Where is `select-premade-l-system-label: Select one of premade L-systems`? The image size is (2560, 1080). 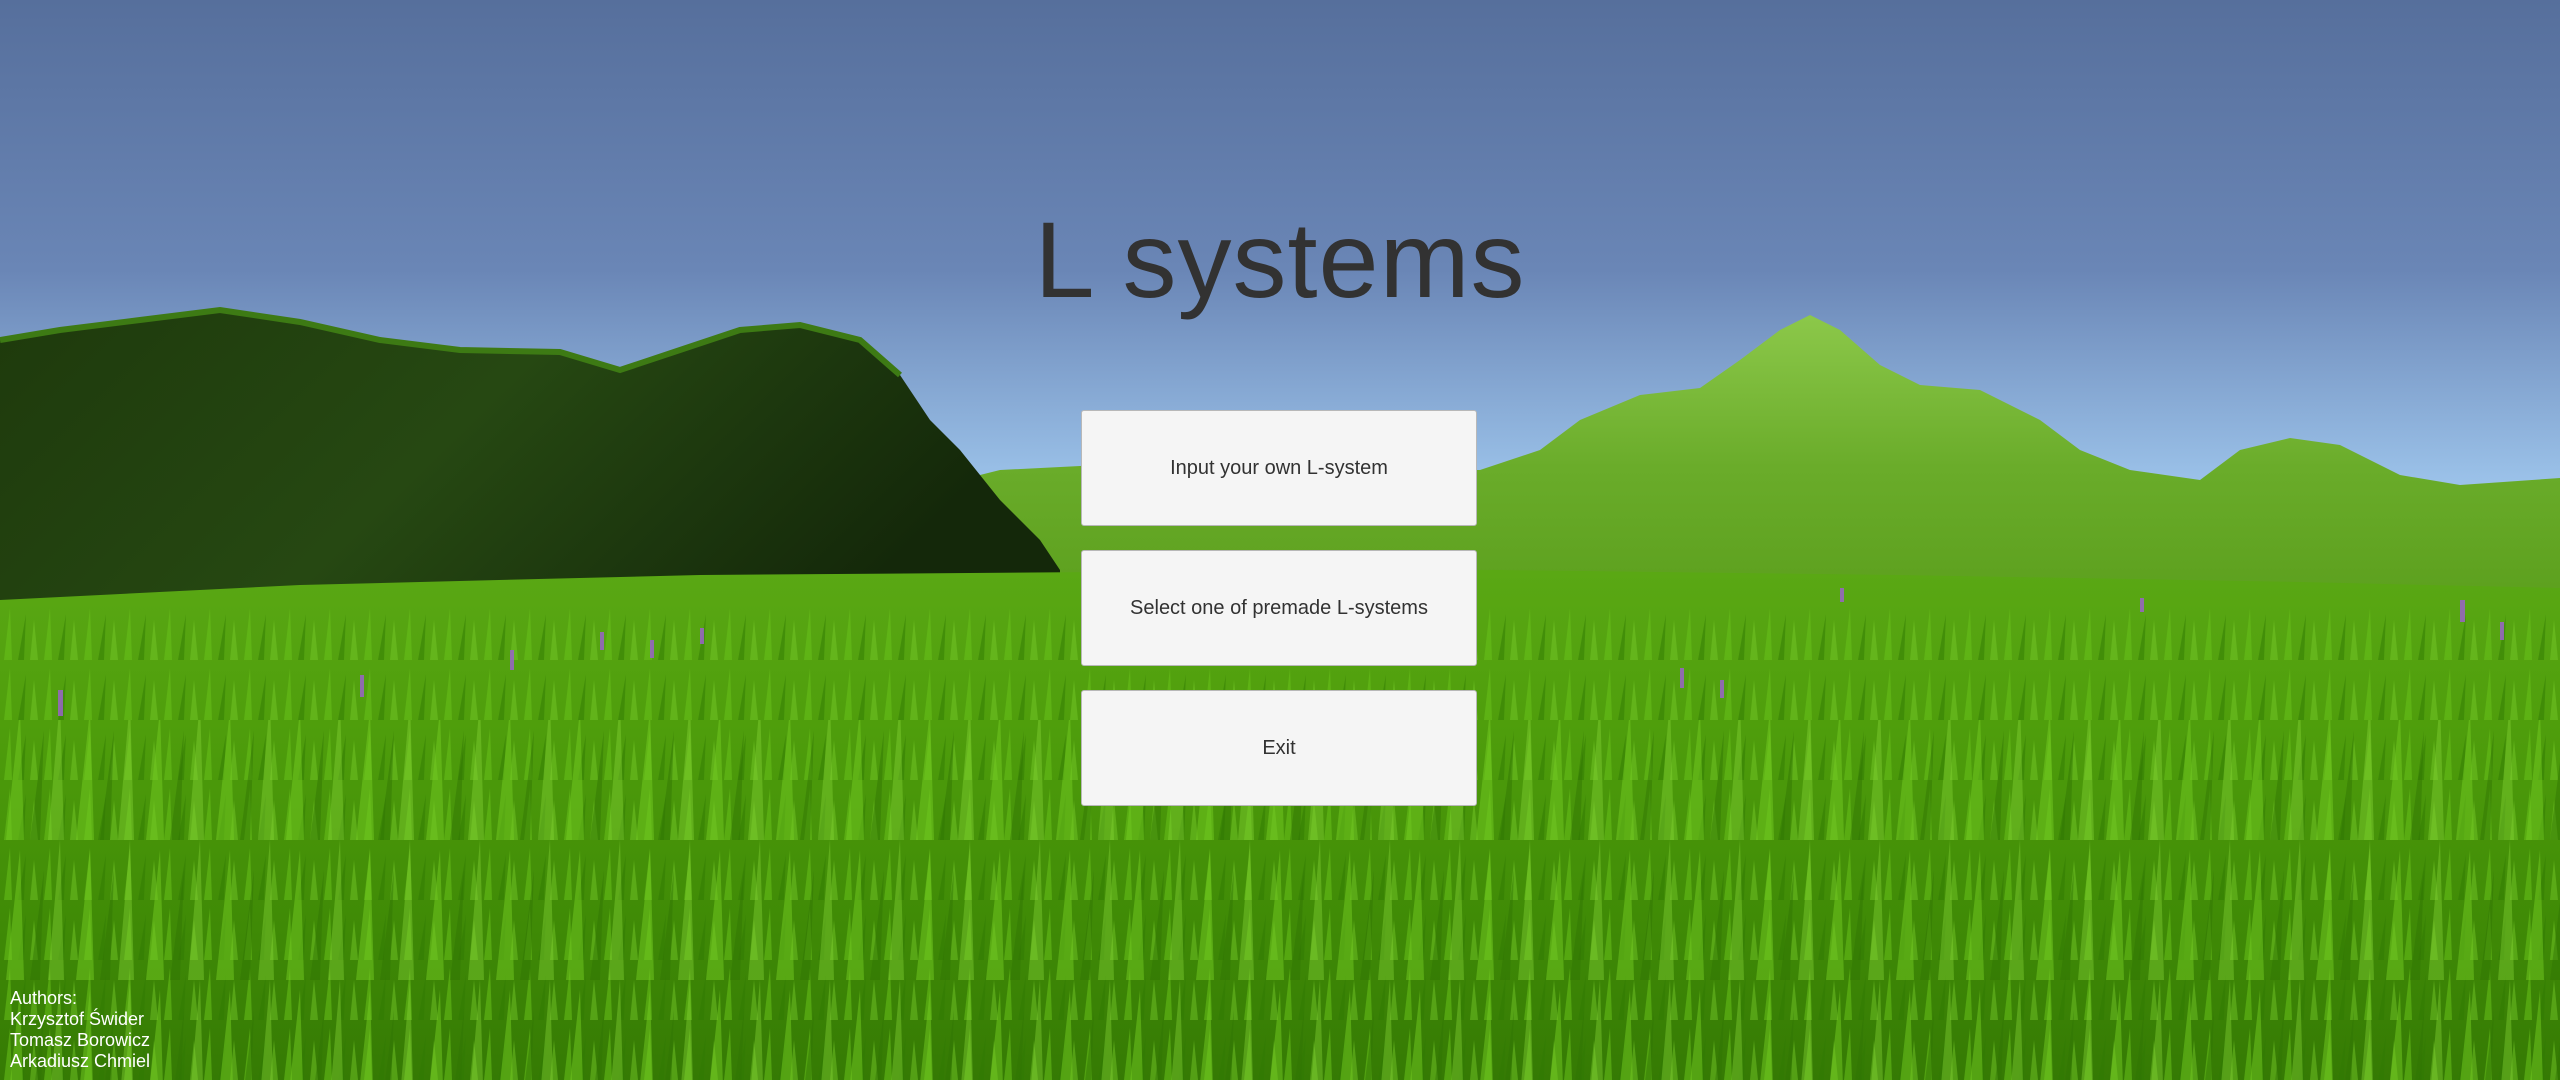
select-premade-l-system-label: Select one of premade L-systems is located at coordinates (1279, 607).